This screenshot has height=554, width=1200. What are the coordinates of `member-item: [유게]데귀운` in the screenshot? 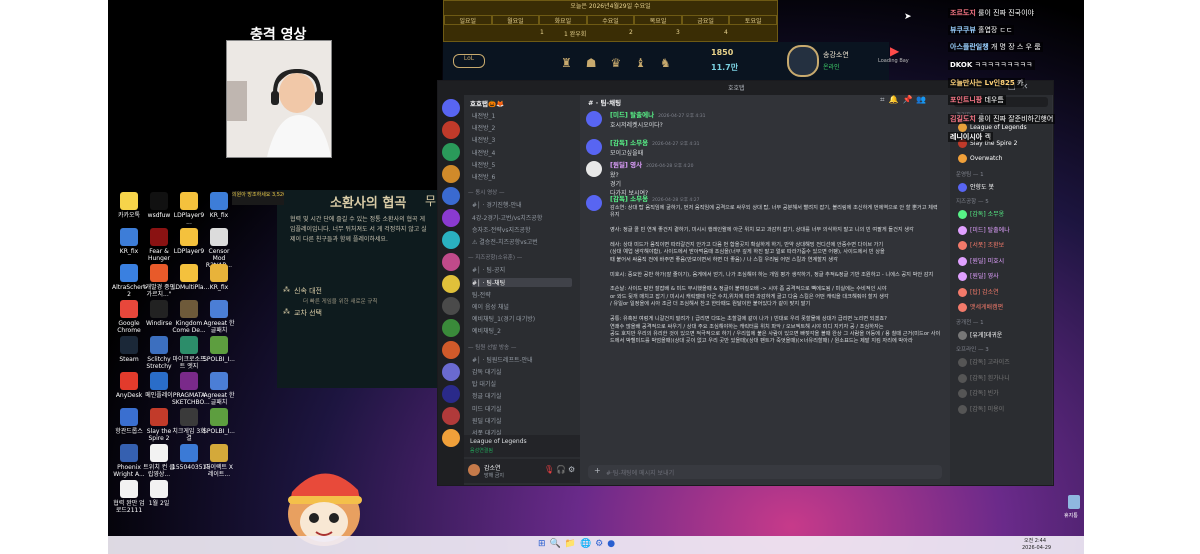 It's located at (980, 335).